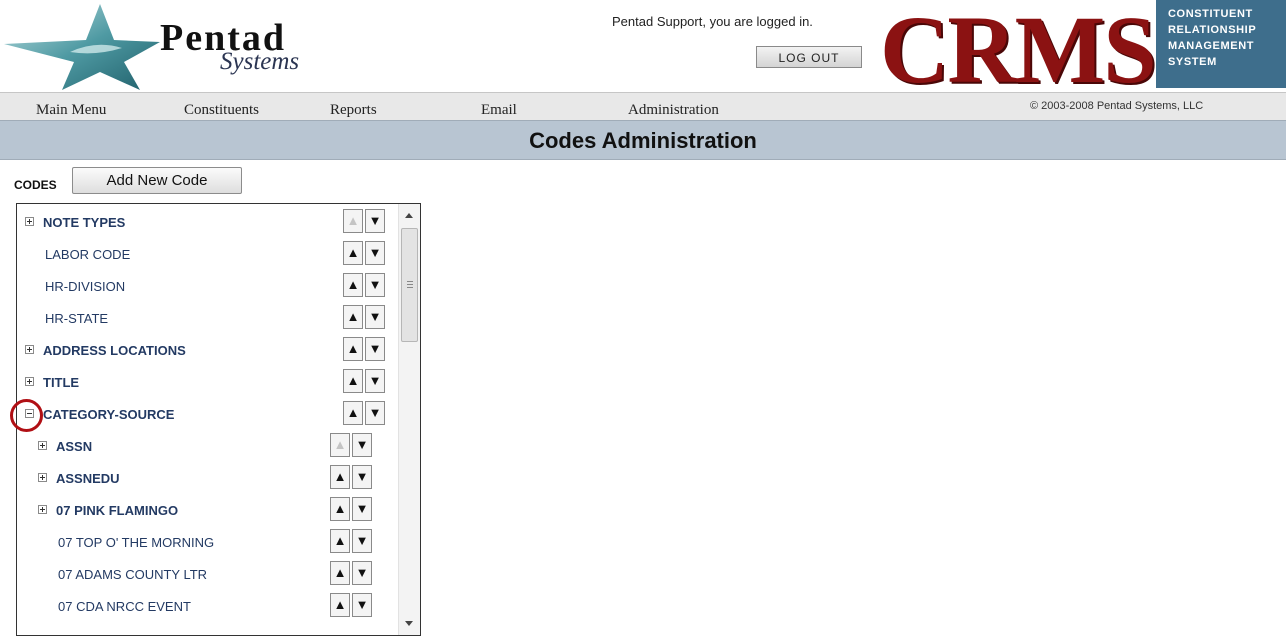 This screenshot has height=642, width=1286. What do you see at coordinates (207, 478) in the screenshot?
I see `code-row: ASSNEDU ▲ ▼` at bounding box center [207, 478].